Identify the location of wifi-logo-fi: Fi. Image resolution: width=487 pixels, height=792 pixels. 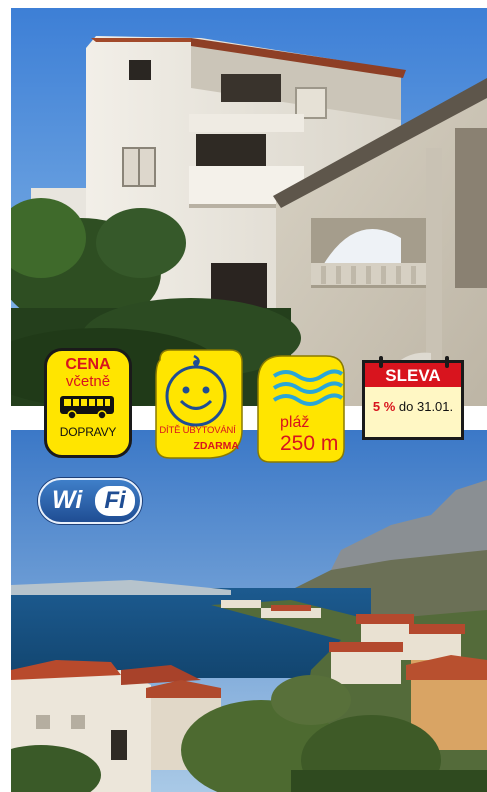
(115, 501).